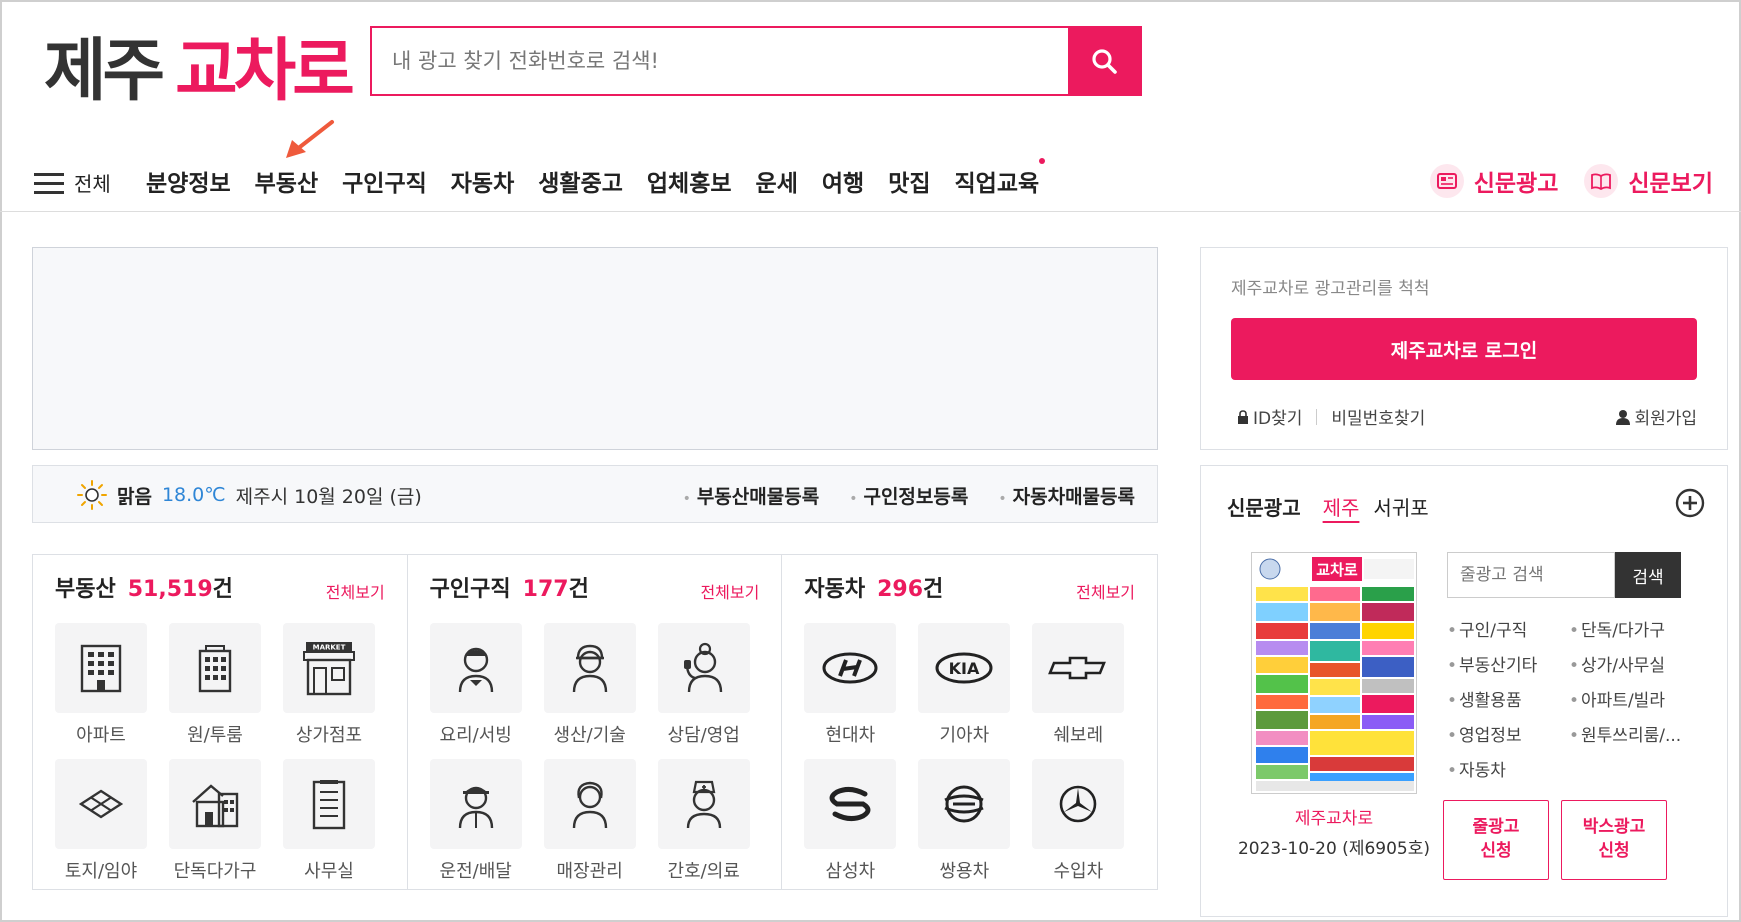  Describe the element at coordinates (1670, 184) in the screenshot. I see `newspaper-view-label: 신문보기` at that location.